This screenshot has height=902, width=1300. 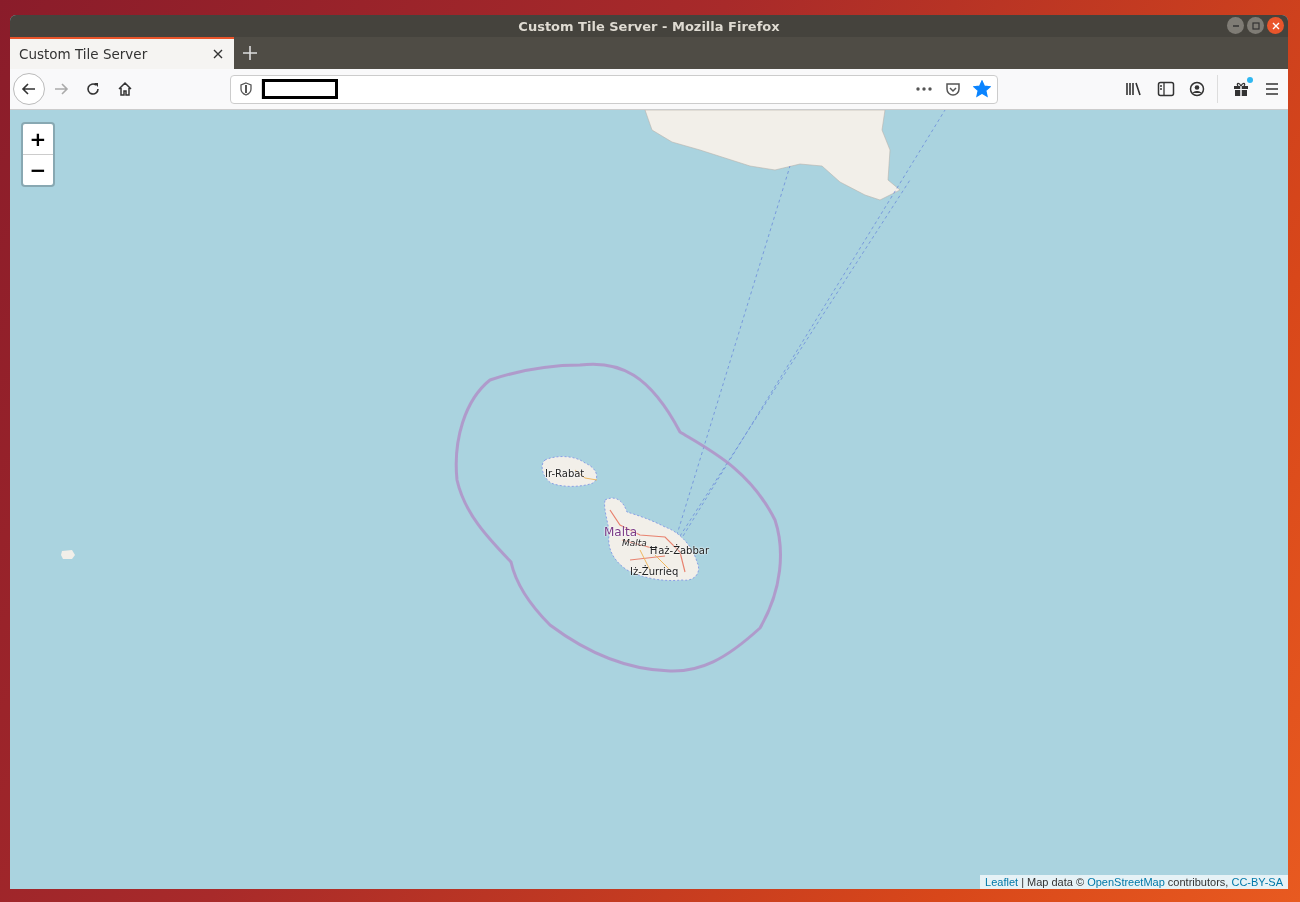 I want to click on attribution-text: Leaflet | Map data © OpenStreetMap contributors, CC-BY-SA, so click(x=1134, y=882).